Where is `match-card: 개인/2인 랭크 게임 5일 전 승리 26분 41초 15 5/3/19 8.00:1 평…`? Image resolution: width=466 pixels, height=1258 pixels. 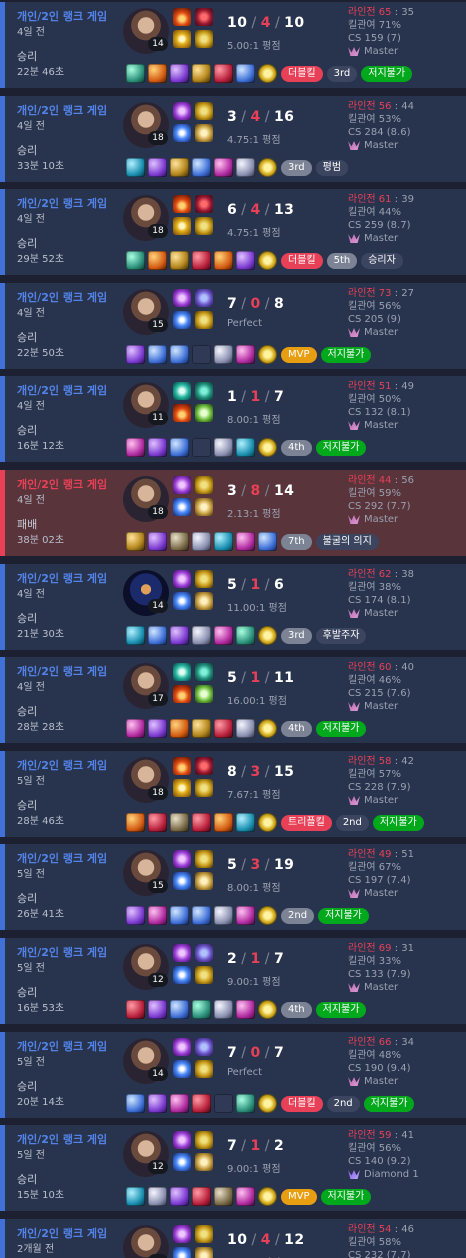 match-card: 개인/2인 랭크 게임 5일 전 승리 26분 41초 15 5/3/19 8.00:1 평… is located at coordinates (233, 887).